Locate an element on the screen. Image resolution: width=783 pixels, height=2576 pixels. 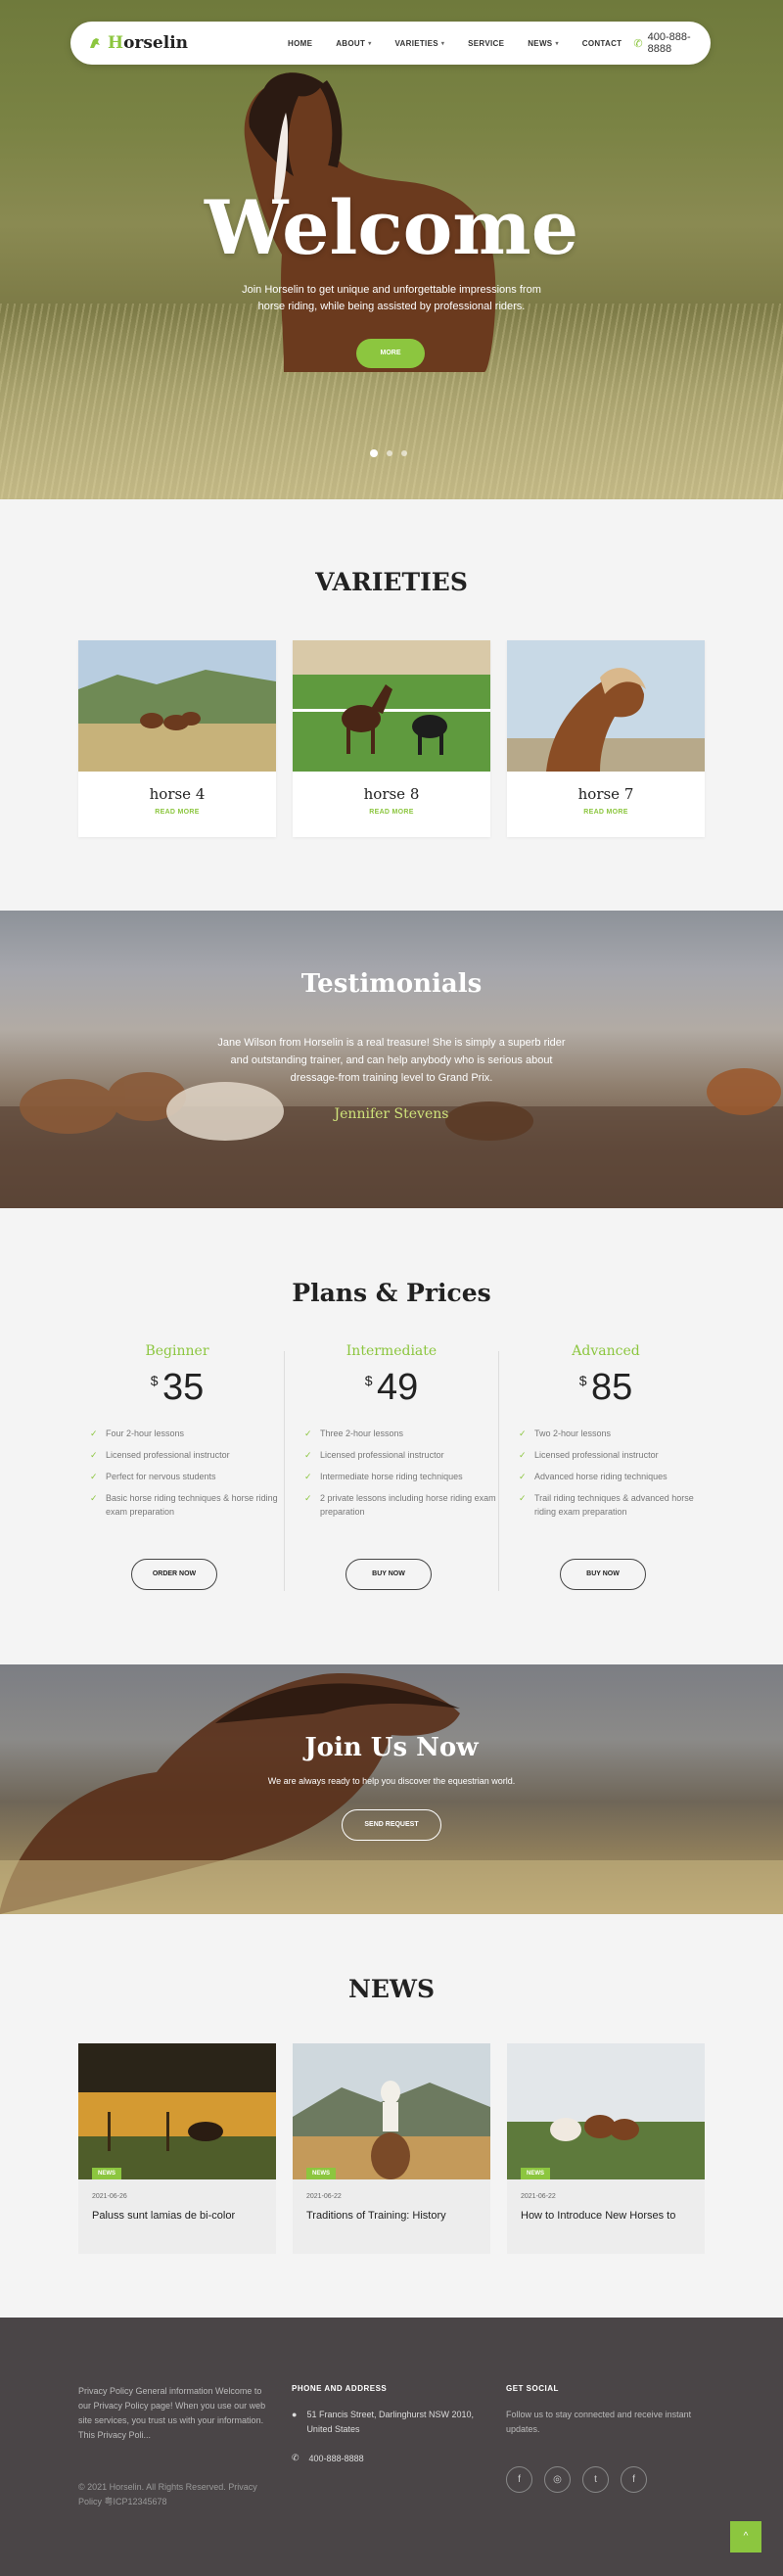
plan-name: Intermediate is located at coordinates (391, 1351).